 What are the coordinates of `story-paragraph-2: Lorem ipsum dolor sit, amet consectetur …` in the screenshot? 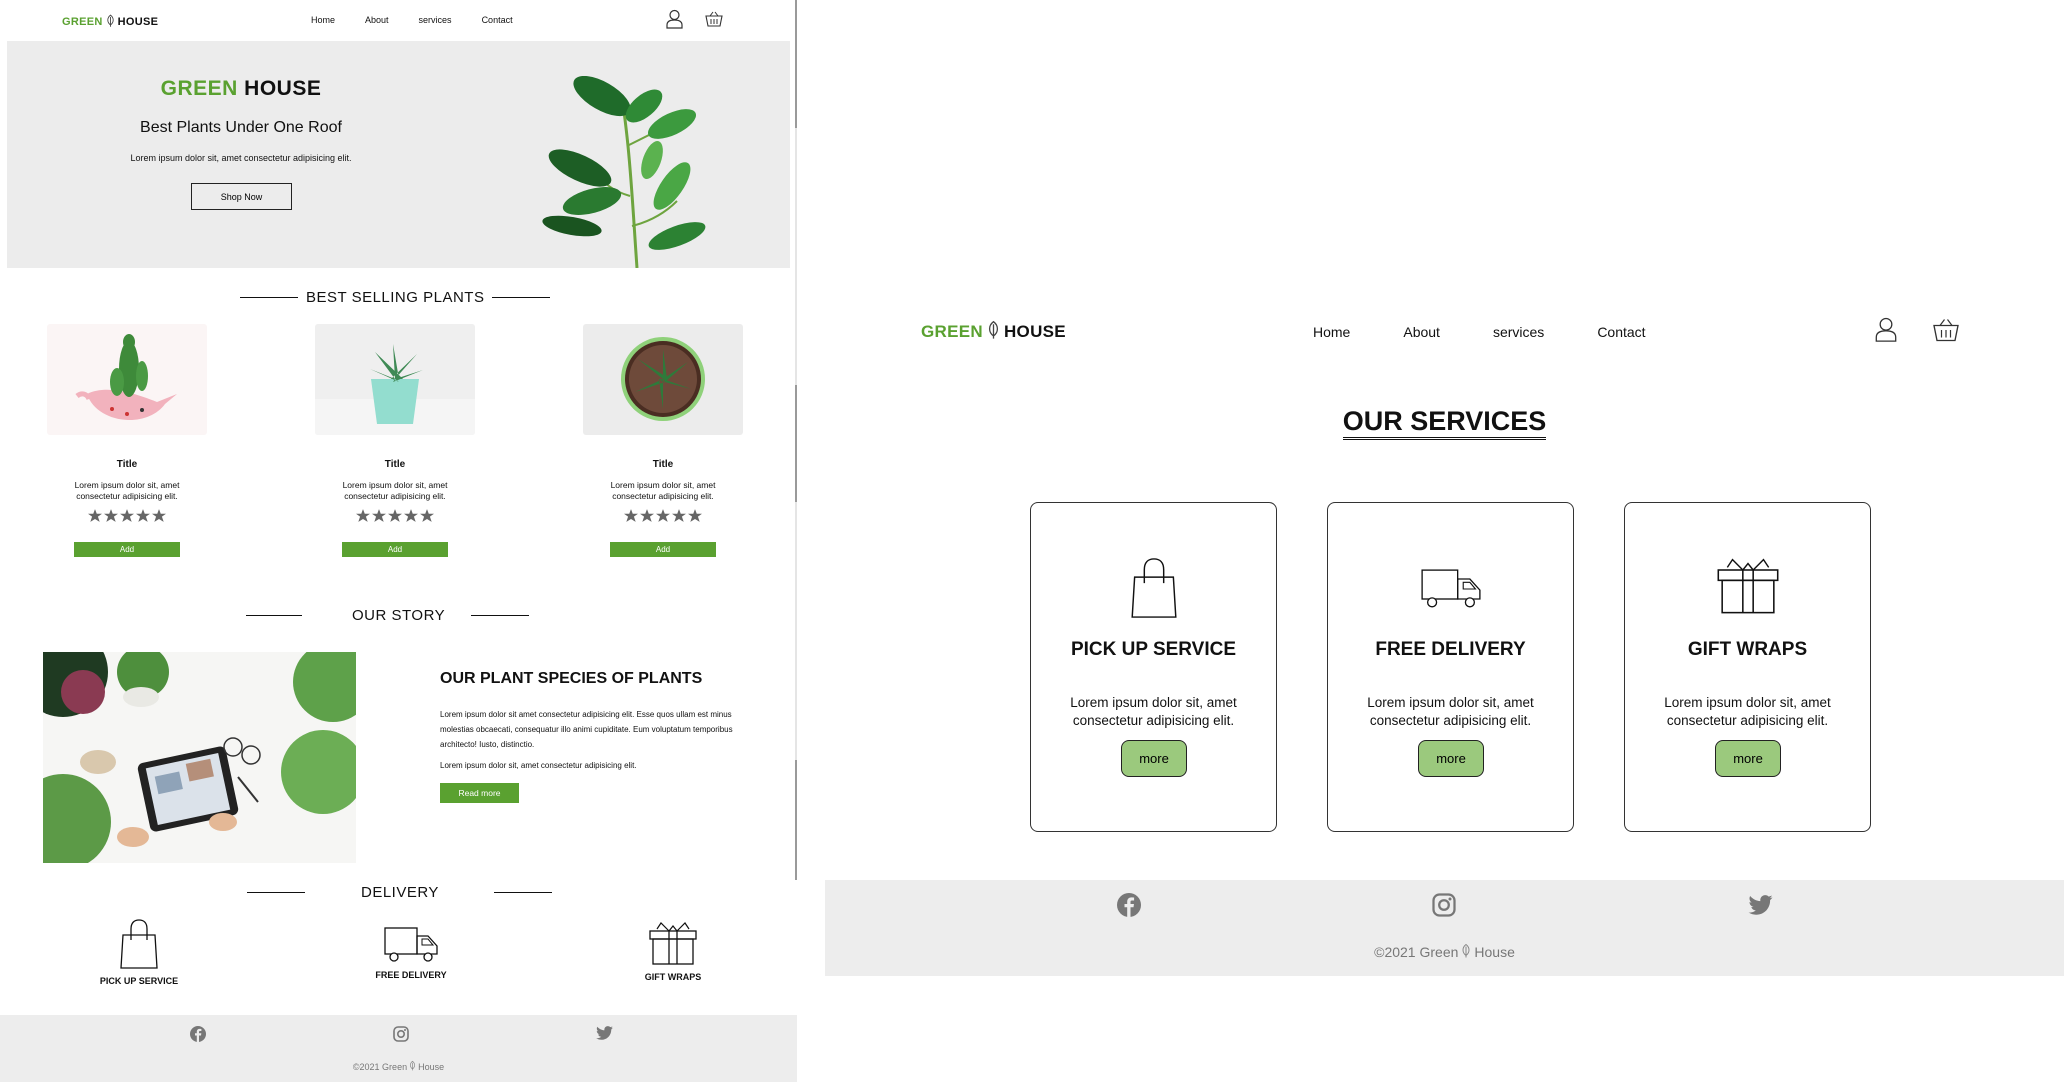 It's located at (538, 765).